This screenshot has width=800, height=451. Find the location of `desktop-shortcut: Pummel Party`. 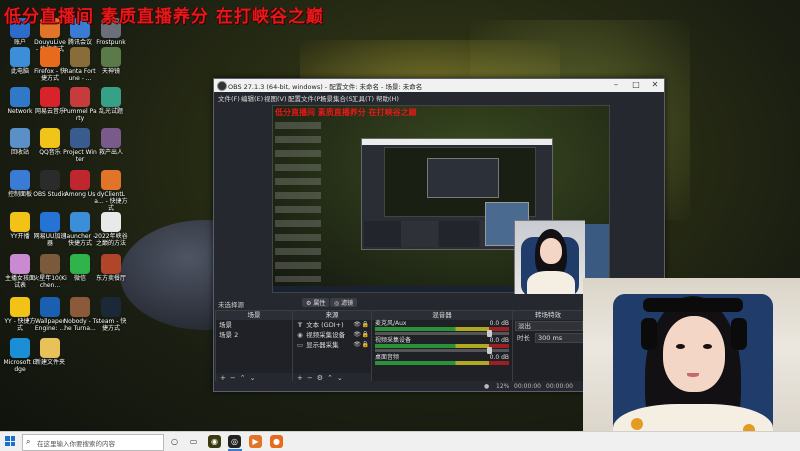

desktop-shortcut: Pummel Party is located at coordinates (80, 104).